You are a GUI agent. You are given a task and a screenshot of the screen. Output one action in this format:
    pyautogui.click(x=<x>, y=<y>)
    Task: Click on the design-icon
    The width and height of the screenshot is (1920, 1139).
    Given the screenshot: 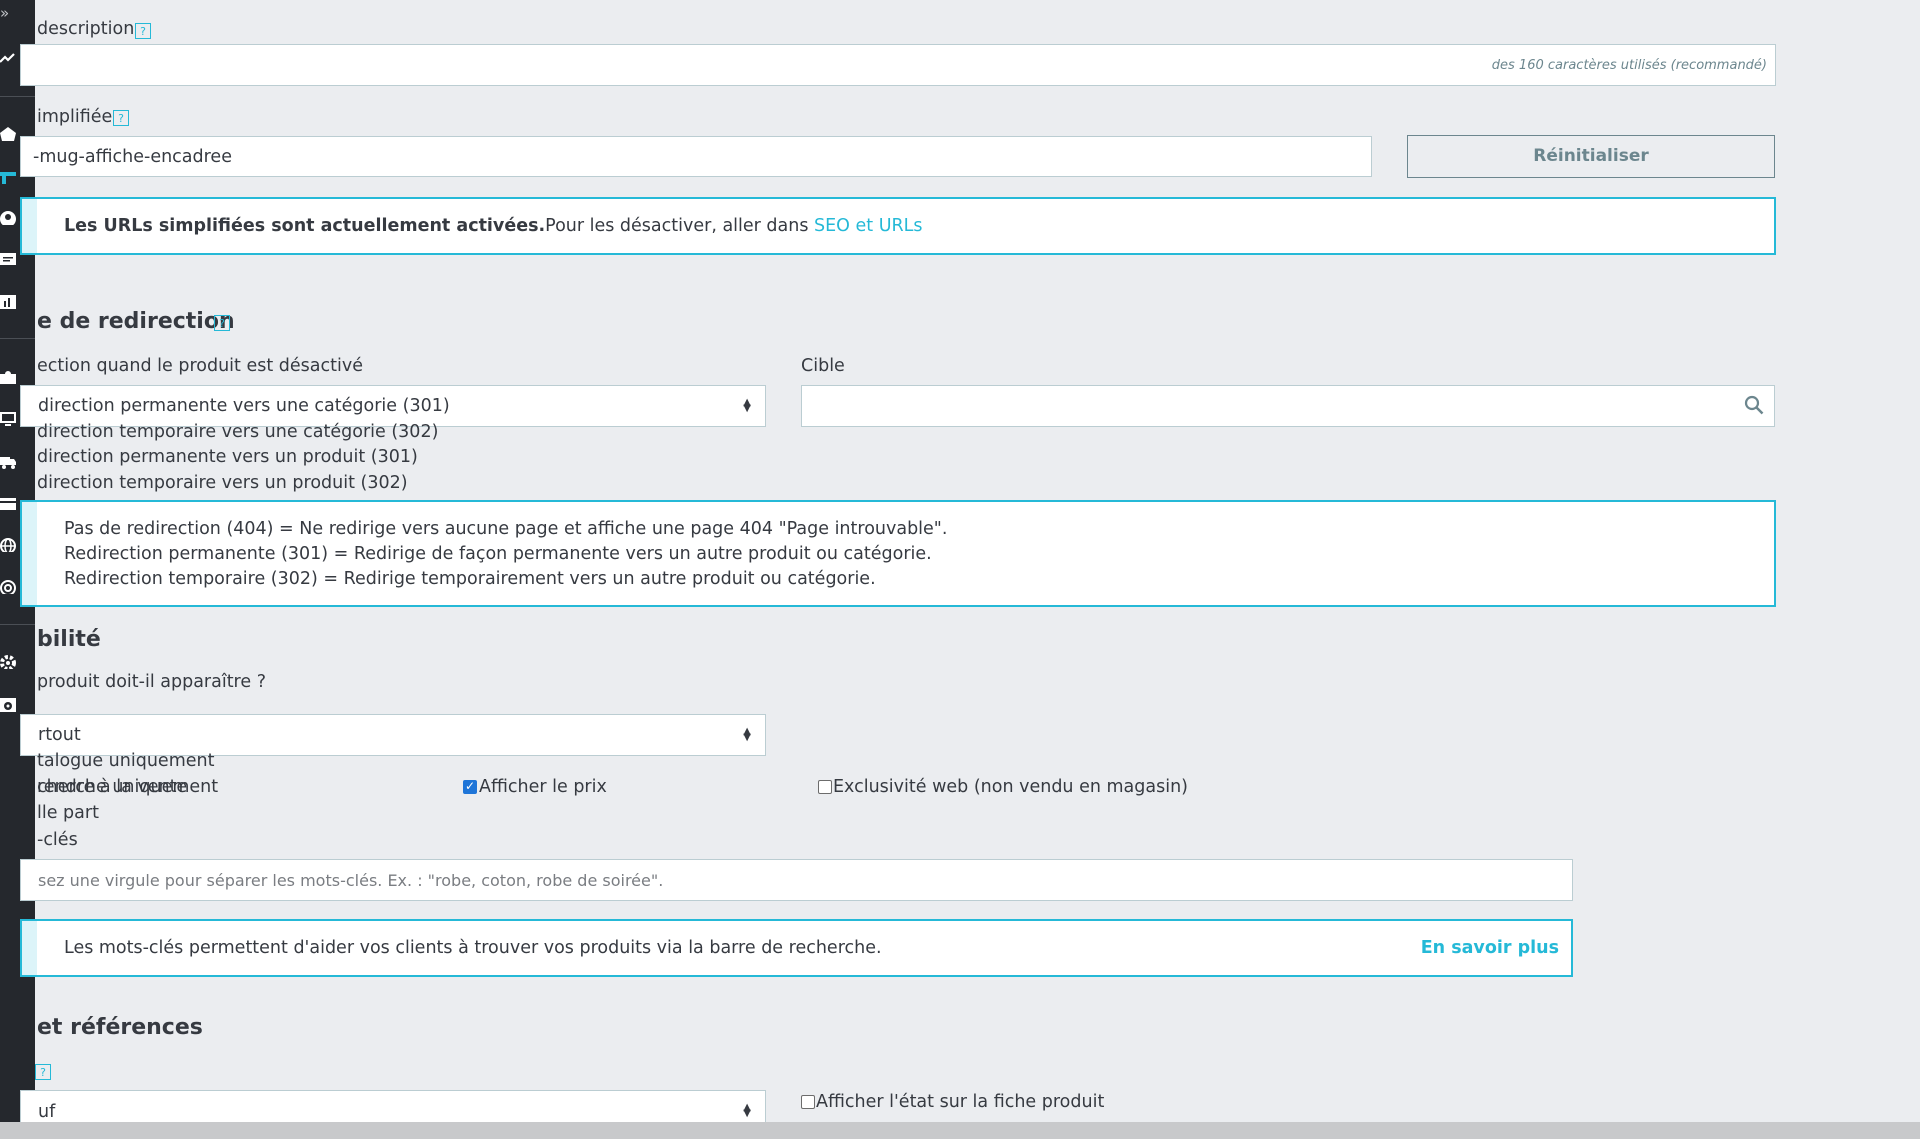 What is the action you would take?
    pyautogui.click(x=8, y=419)
    